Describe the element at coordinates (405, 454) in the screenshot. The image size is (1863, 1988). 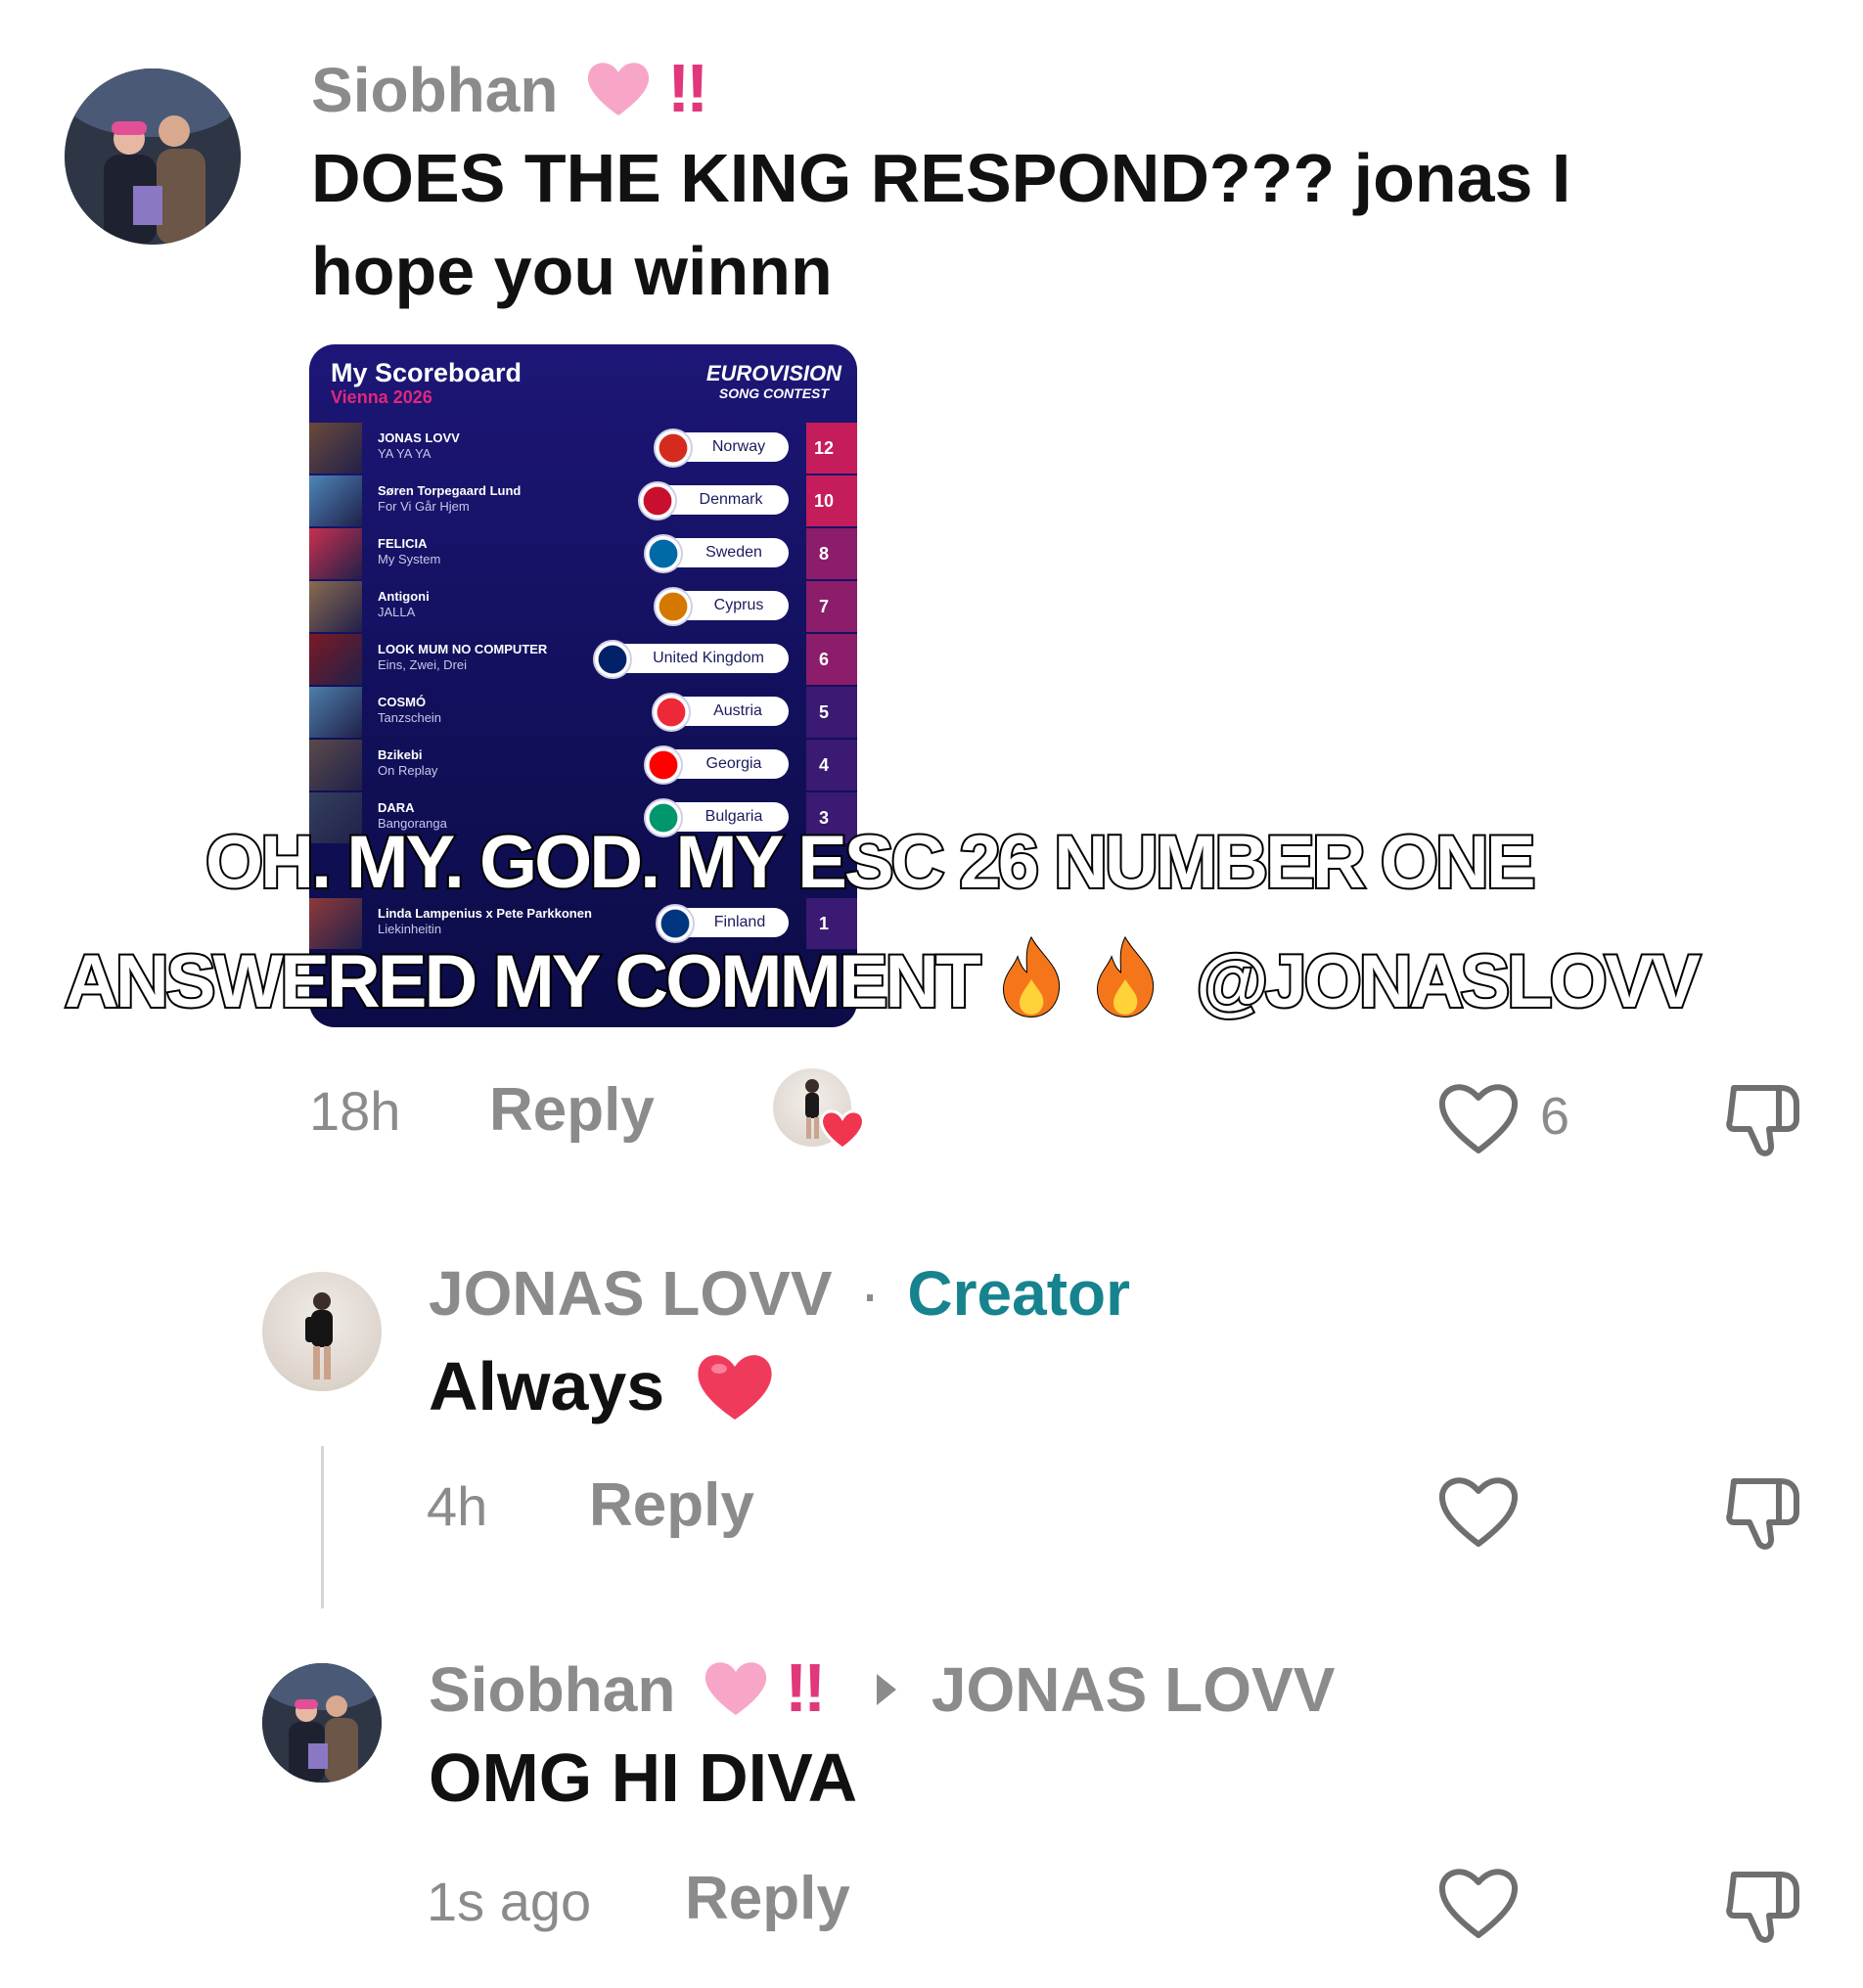
I see `song-title: YA YA YA` at that location.